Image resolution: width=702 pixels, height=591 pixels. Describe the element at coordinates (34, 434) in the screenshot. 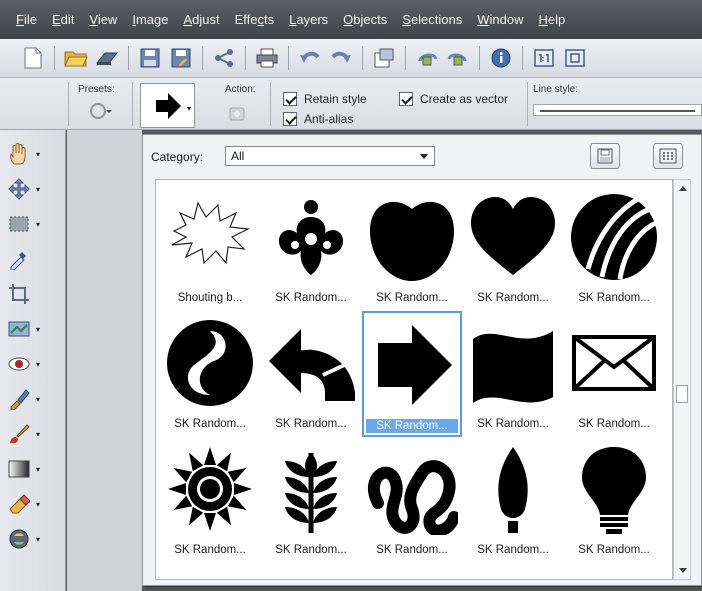

I see `paint-brush-tool: ▾` at that location.